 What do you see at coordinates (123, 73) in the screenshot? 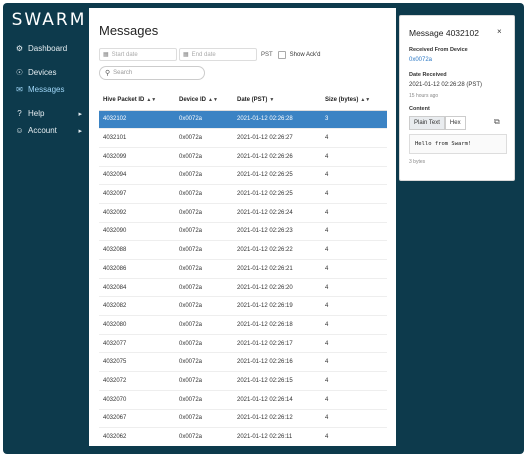
I see `search-placeholder: Search` at bounding box center [123, 73].